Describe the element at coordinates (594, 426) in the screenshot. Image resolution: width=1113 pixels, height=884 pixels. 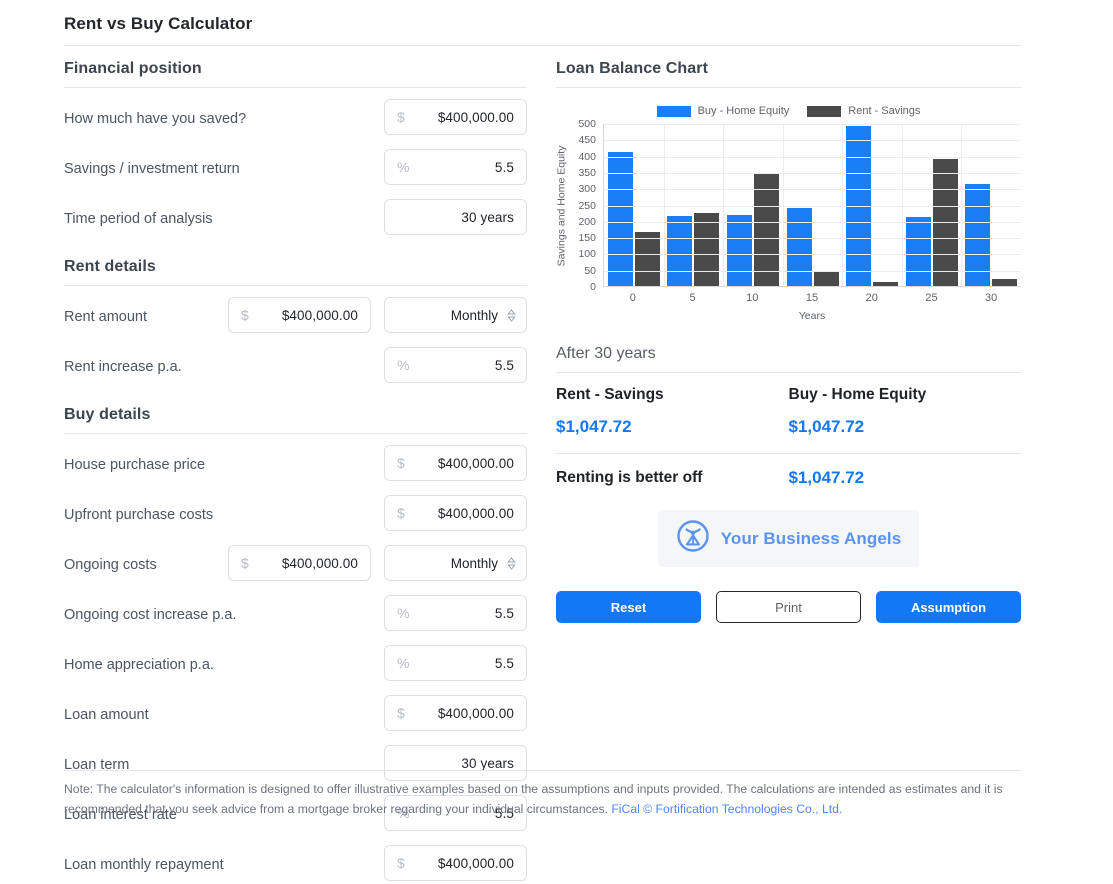
I see `result-amount: $1,047.72` at that location.